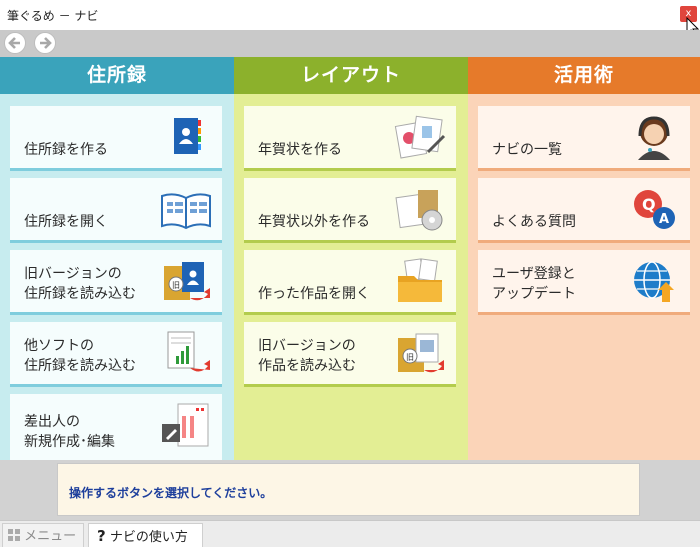 This screenshot has width=700, height=547. Describe the element at coordinates (53, 16) in the screenshot. I see `window-title: 筆ぐるめ － ナビ` at that location.